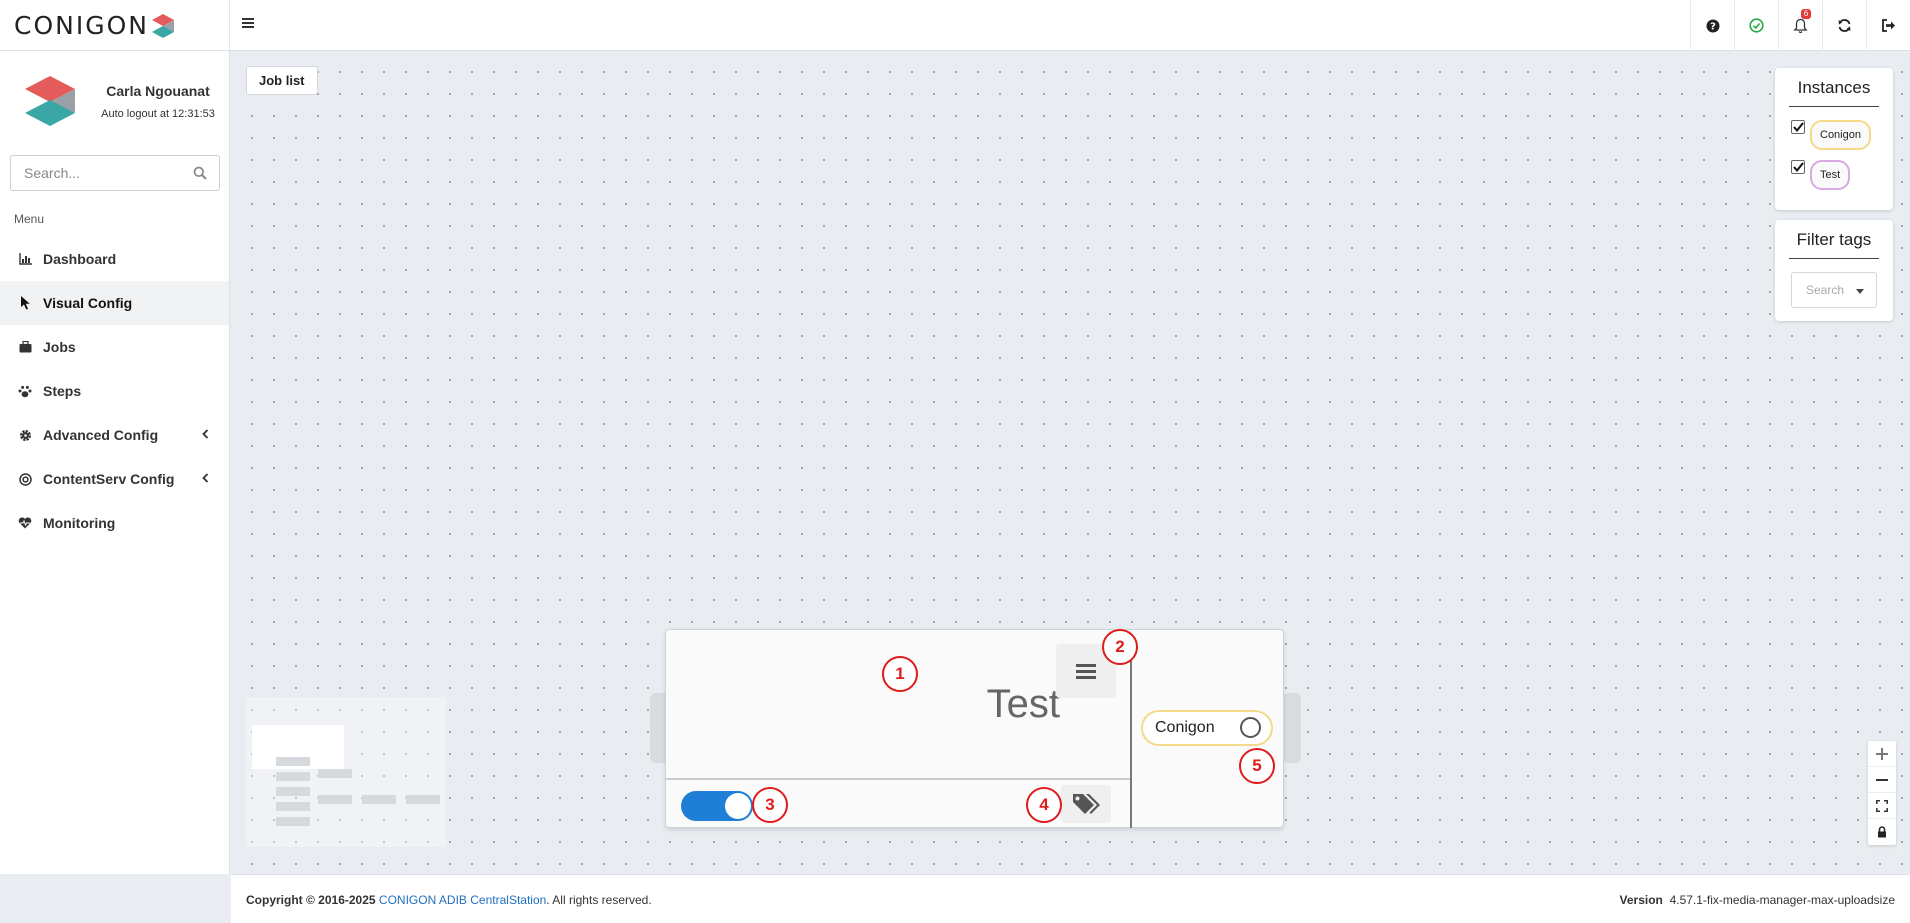 This screenshot has height=923, width=1910. I want to click on filter-tags-select: Search, so click(1834, 290).